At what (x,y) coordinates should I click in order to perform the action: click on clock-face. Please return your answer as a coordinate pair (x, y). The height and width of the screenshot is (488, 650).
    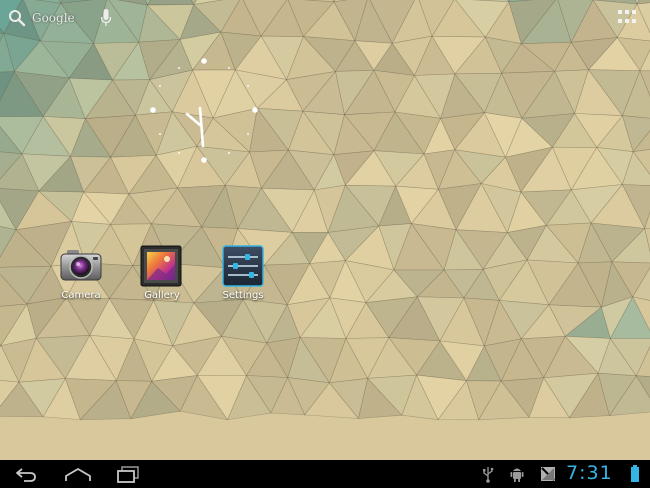
    Looking at the image, I should click on (204, 110).